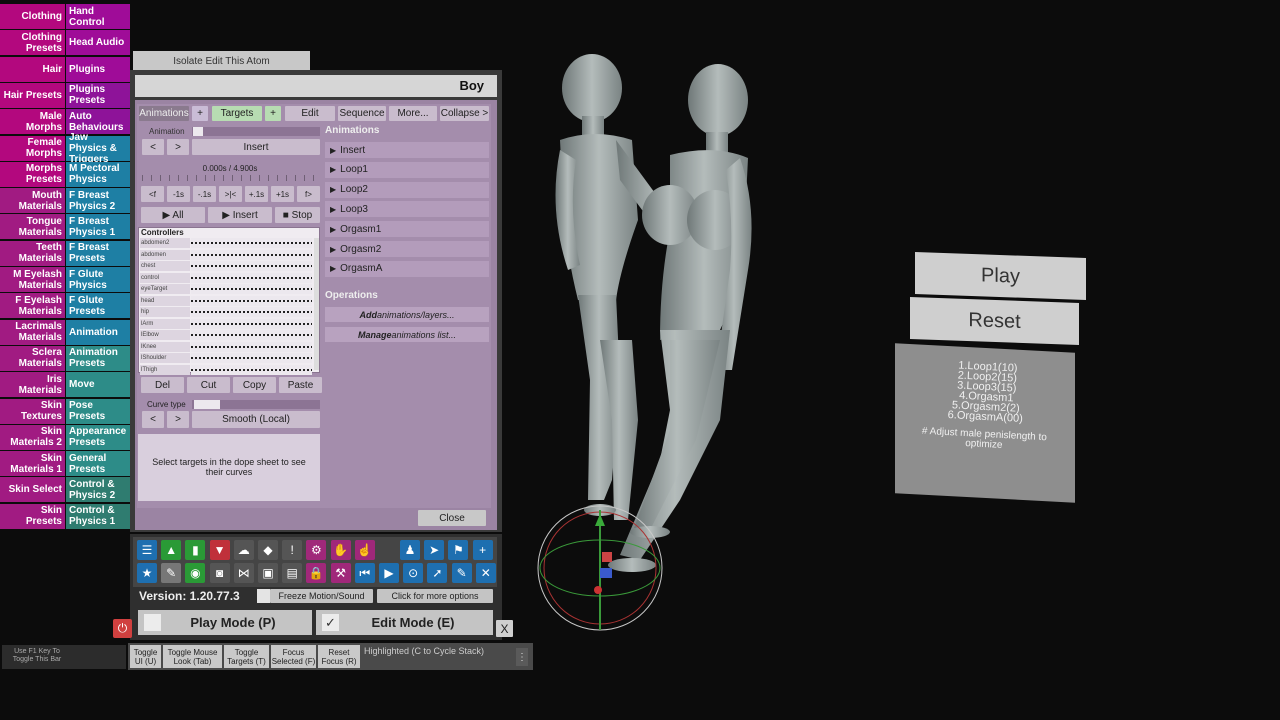  Describe the element at coordinates (292, 573) in the screenshot. I see `document-icon: ▤` at that location.